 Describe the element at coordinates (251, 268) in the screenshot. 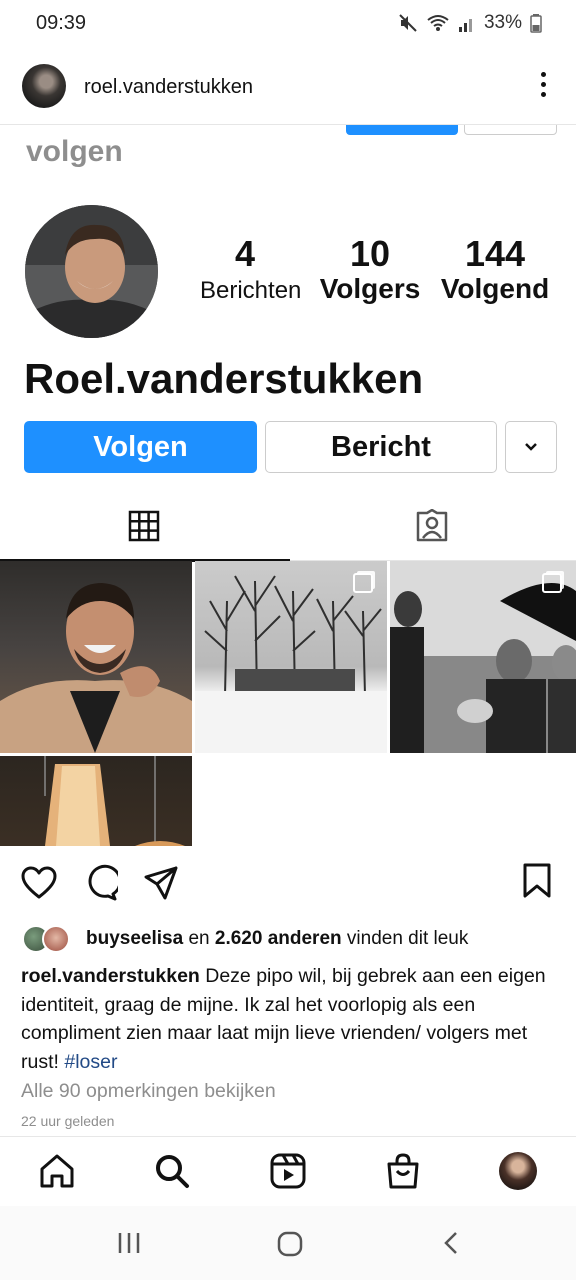

I see `stat-posts: 4 Berichten` at that location.